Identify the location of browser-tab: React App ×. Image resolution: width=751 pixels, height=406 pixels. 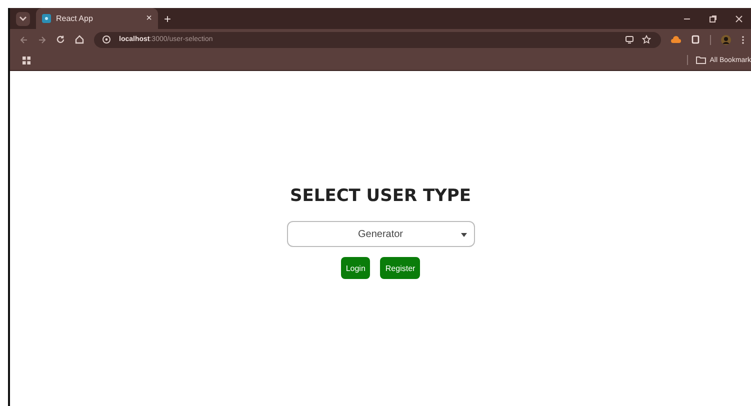
(97, 18).